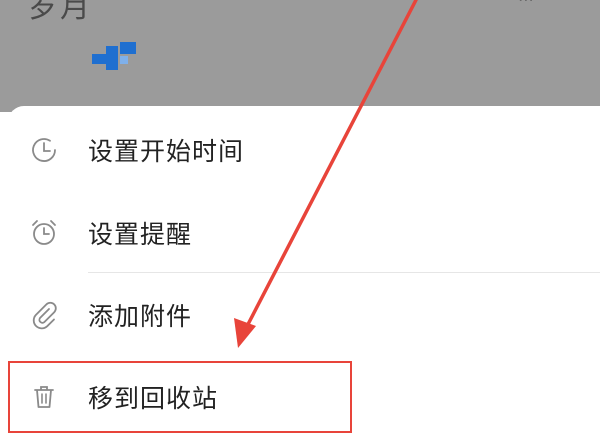 Image resolution: width=600 pixels, height=442 pixels. What do you see at coordinates (140, 234) in the screenshot?
I see `menu-item-label: 设置提醒` at bounding box center [140, 234].